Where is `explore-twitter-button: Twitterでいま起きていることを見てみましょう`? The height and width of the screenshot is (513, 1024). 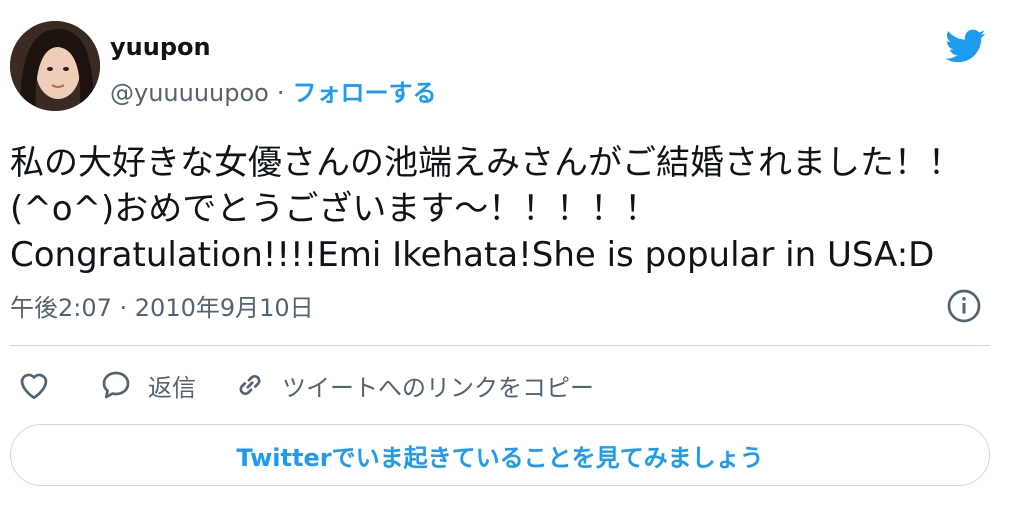 explore-twitter-button: Twitterでいま起きていることを見てみましょう is located at coordinates (500, 455).